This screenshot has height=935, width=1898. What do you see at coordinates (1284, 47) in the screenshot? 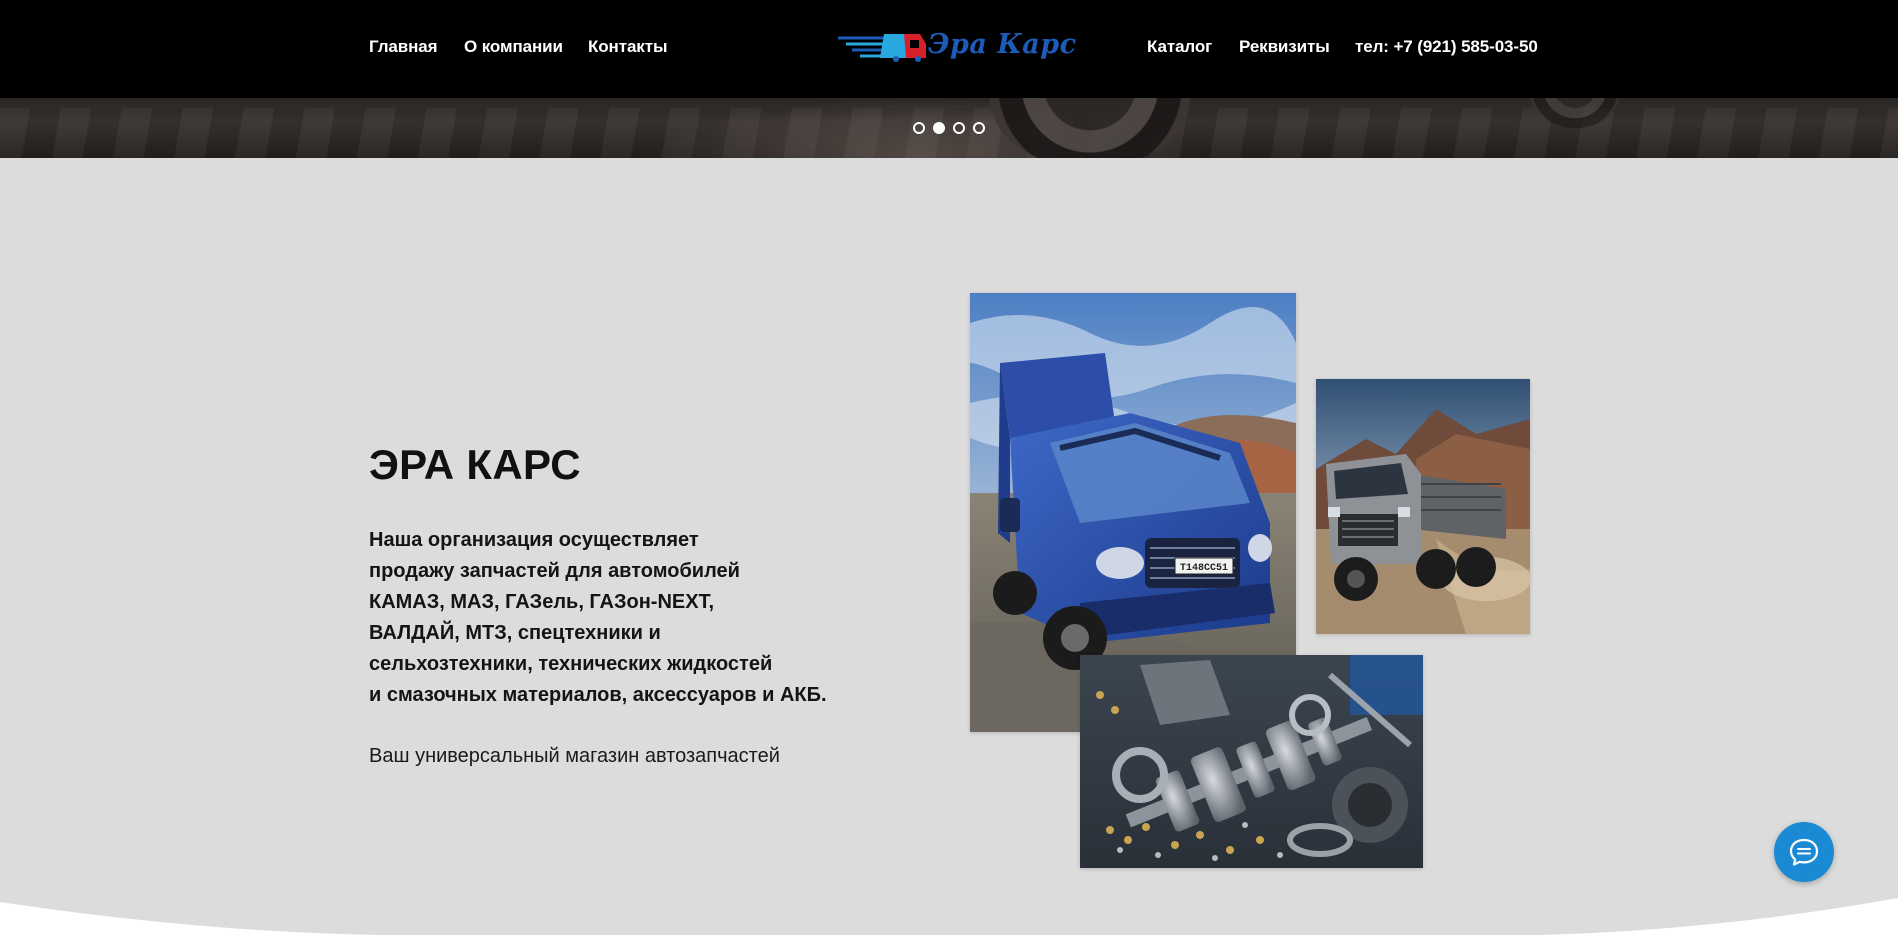
I see `nav-link-requisites: Реквизиты` at bounding box center [1284, 47].